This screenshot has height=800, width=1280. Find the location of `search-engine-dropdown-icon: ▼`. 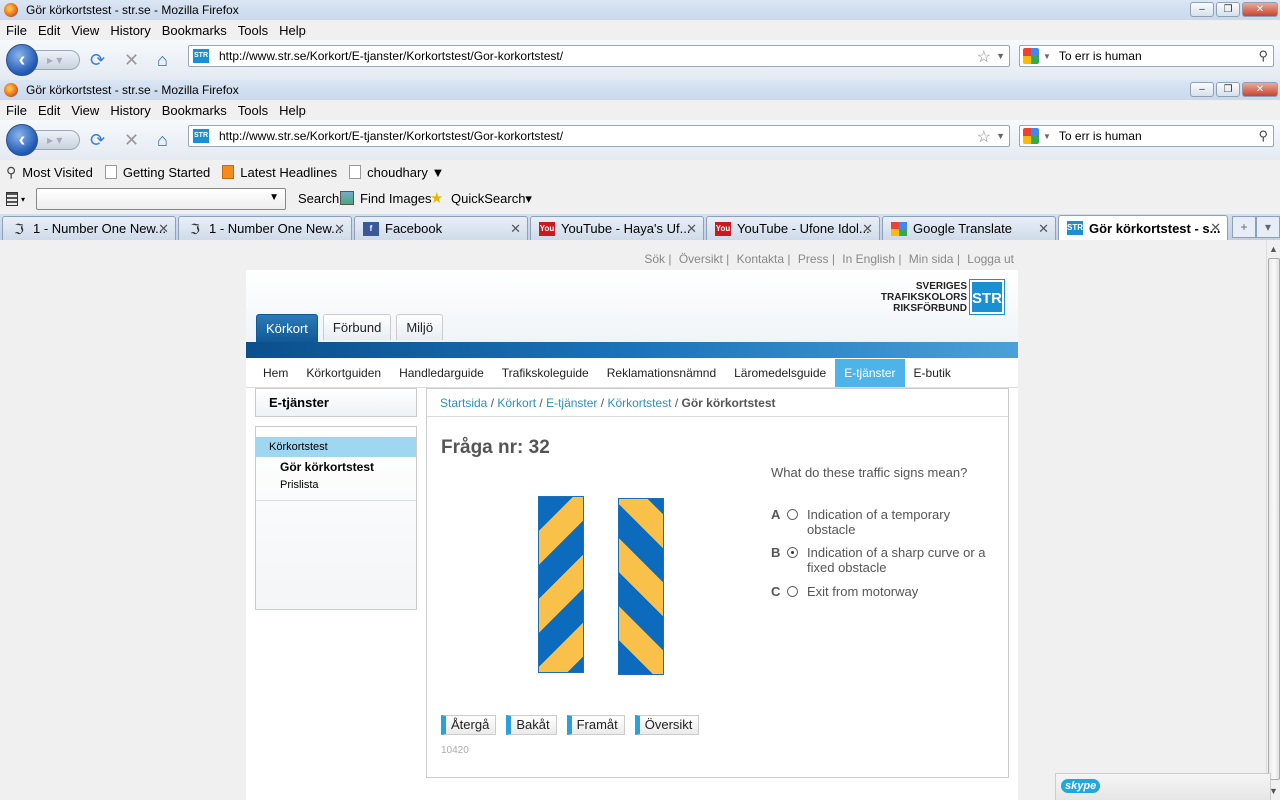

search-engine-dropdown-icon: ▼ is located at coordinates (1047, 136).